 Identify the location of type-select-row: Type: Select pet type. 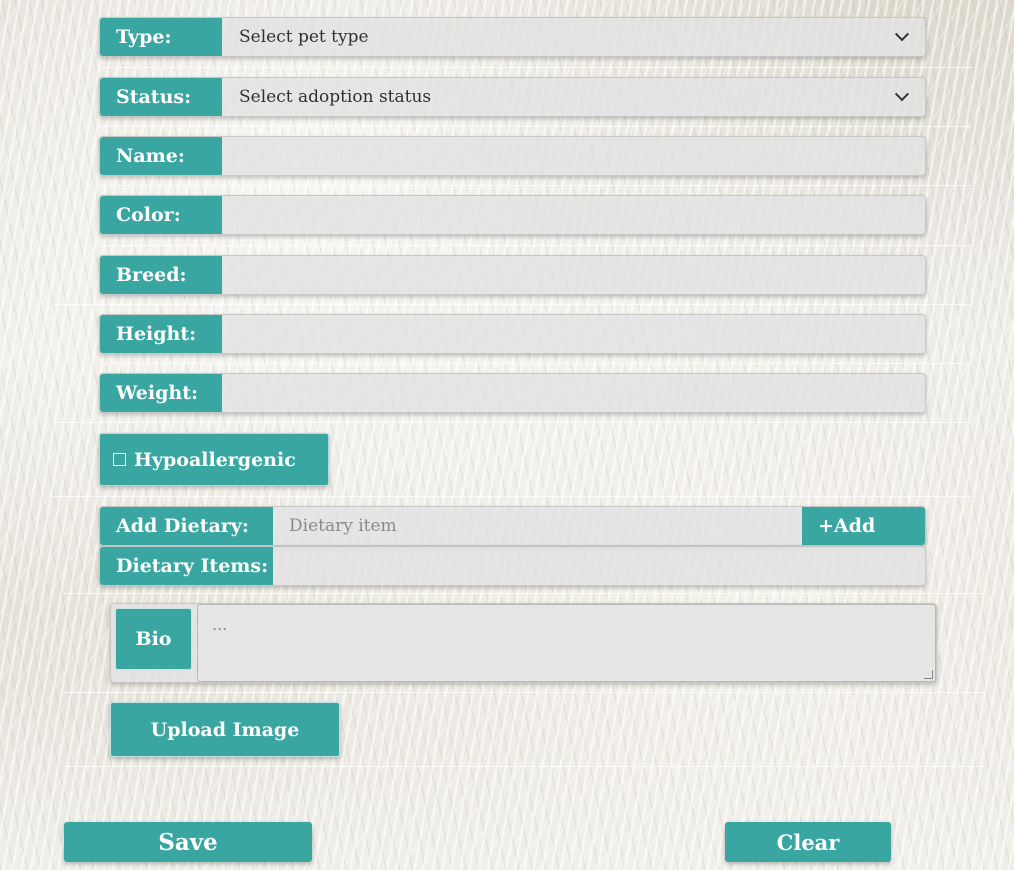
(512, 37).